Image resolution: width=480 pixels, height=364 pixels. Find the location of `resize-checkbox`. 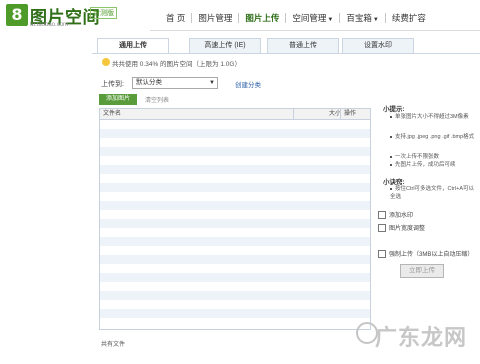

resize-checkbox is located at coordinates (382, 228).